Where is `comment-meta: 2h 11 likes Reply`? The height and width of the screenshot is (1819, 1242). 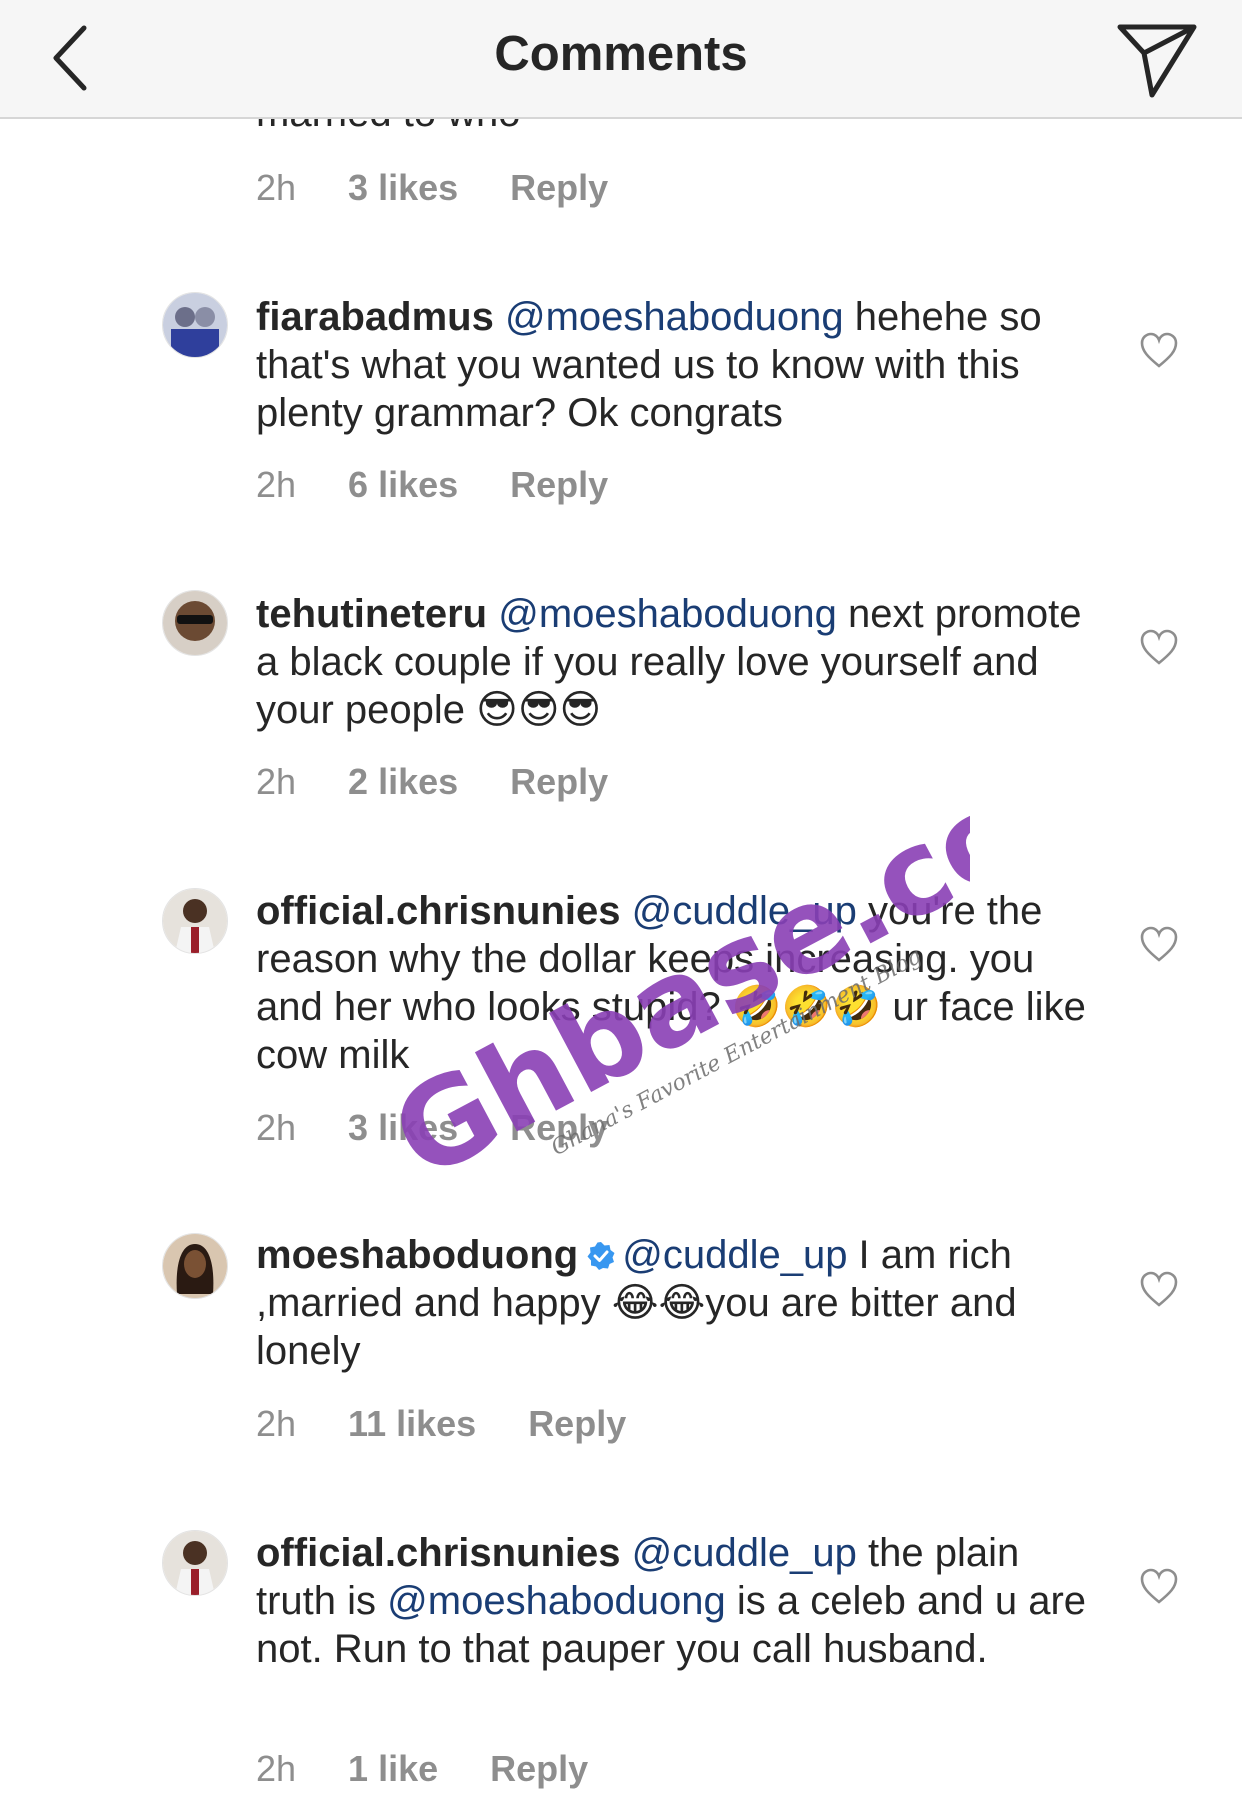
comment-meta: 2h 11 likes Reply is located at coordinates (441, 1424).